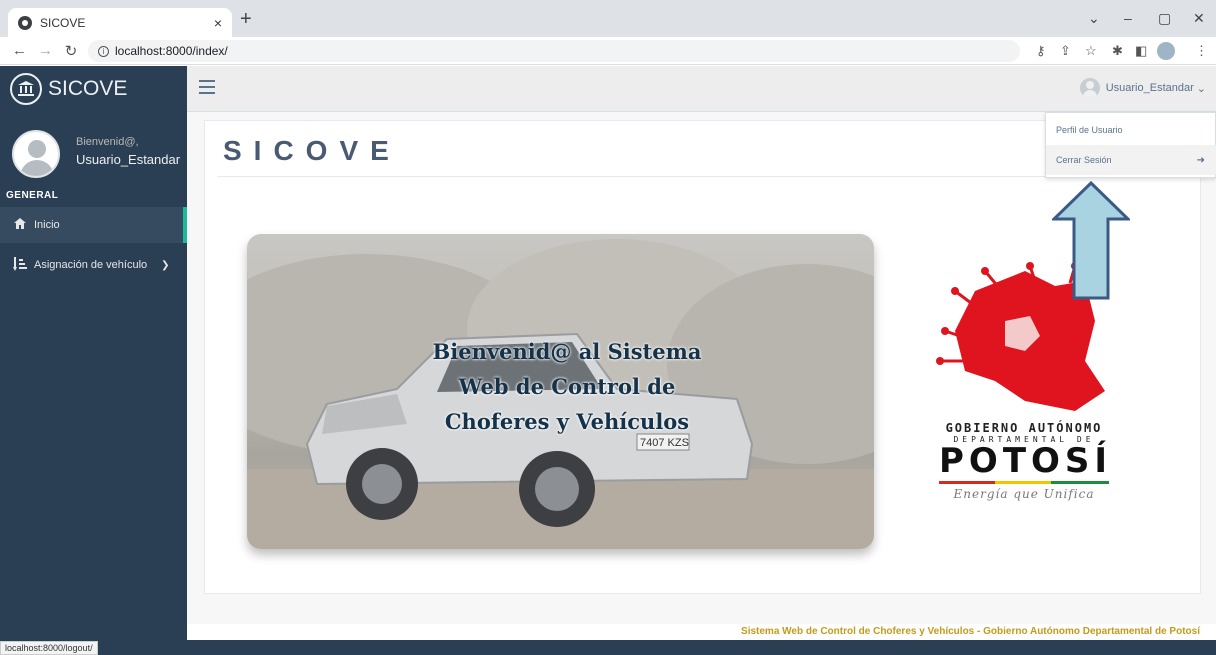 The height and width of the screenshot is (655, 1216). What do you see at coordinates (1166, 51) in the screenshot?
I see `profile-avatar-icon` at bounding box center [1166, 51].